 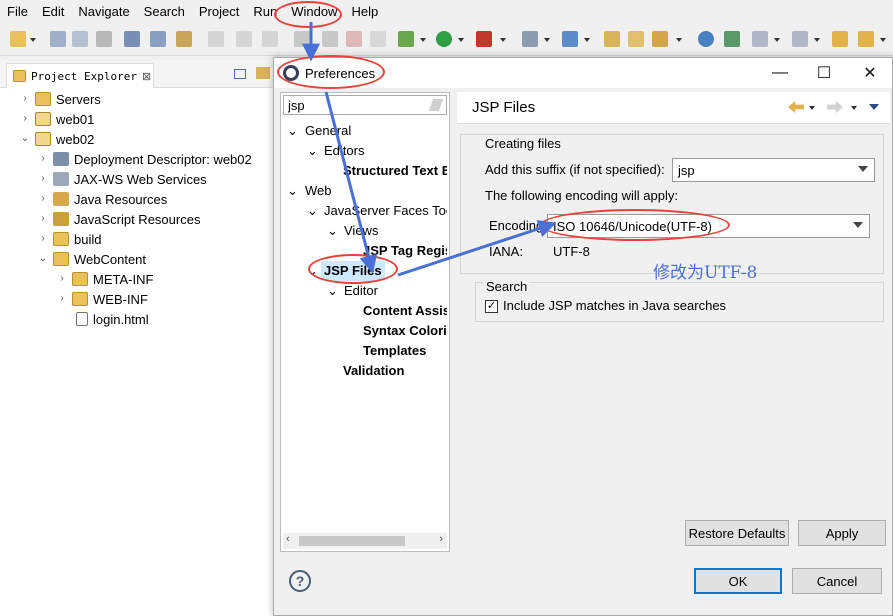 What do you see at coordinates (364, 12) in the screenshot?
I see `menu-help: Help` at bounding box center [364, 12].